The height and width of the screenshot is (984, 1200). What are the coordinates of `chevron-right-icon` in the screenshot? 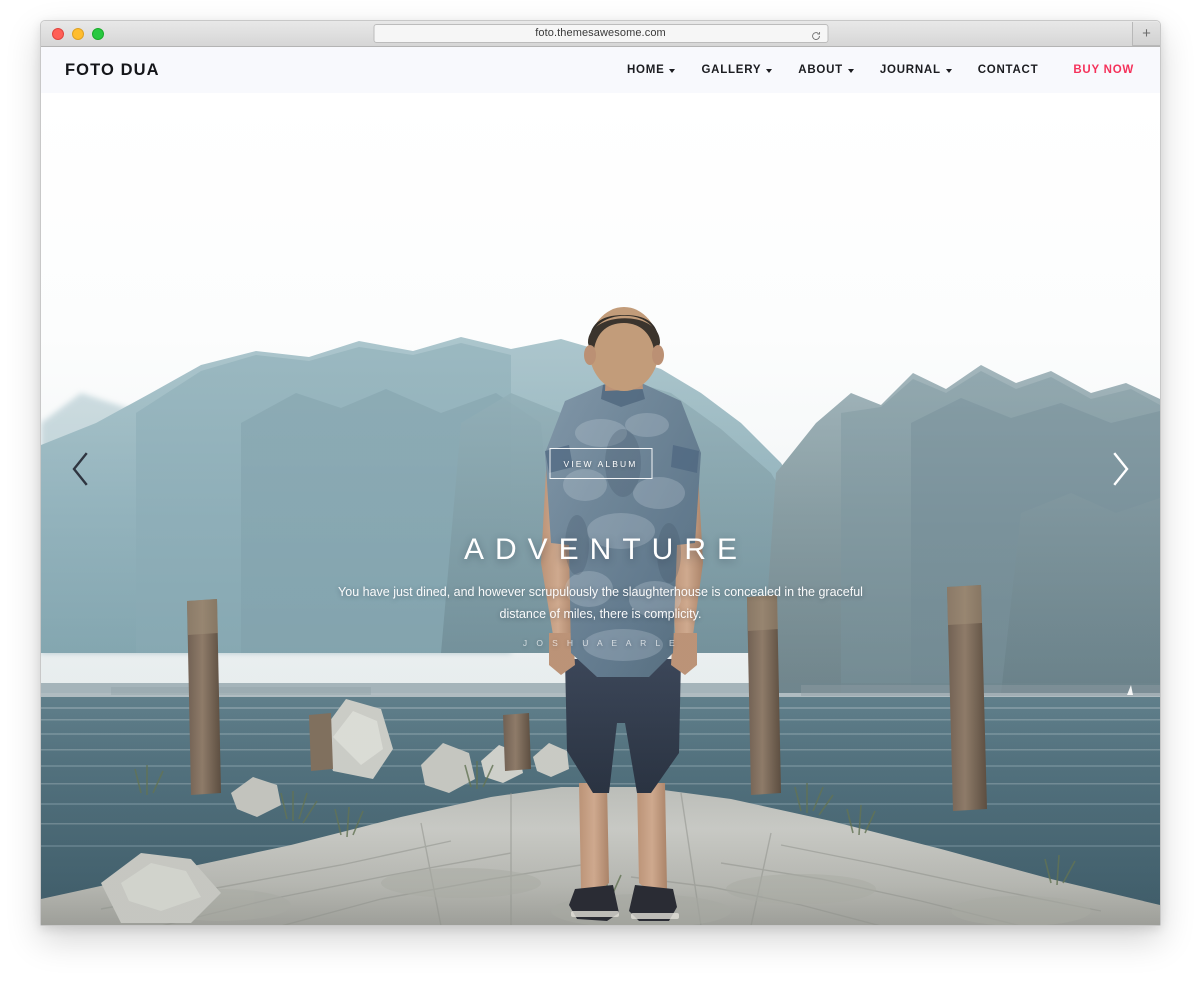 It's located at (1121, 469).